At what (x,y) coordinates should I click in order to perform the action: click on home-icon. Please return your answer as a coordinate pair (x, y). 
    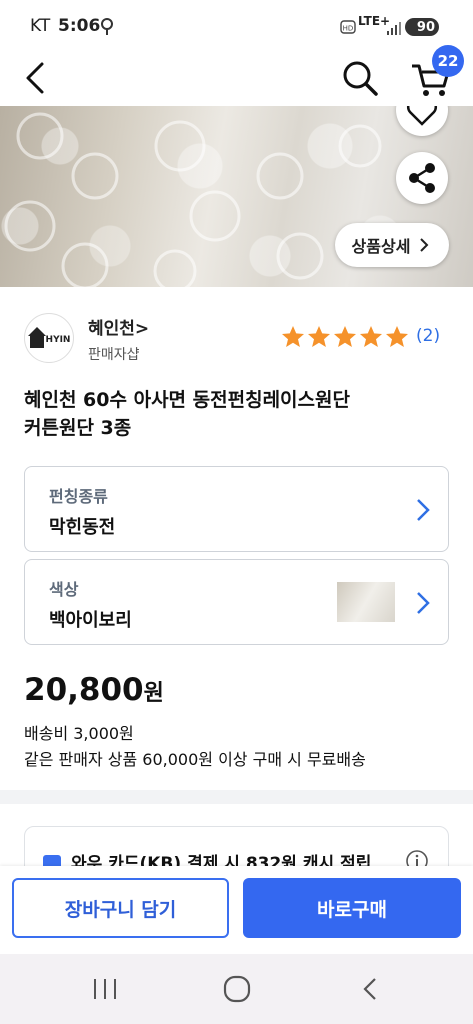
    Looking at the image, I should click on (237, 989).